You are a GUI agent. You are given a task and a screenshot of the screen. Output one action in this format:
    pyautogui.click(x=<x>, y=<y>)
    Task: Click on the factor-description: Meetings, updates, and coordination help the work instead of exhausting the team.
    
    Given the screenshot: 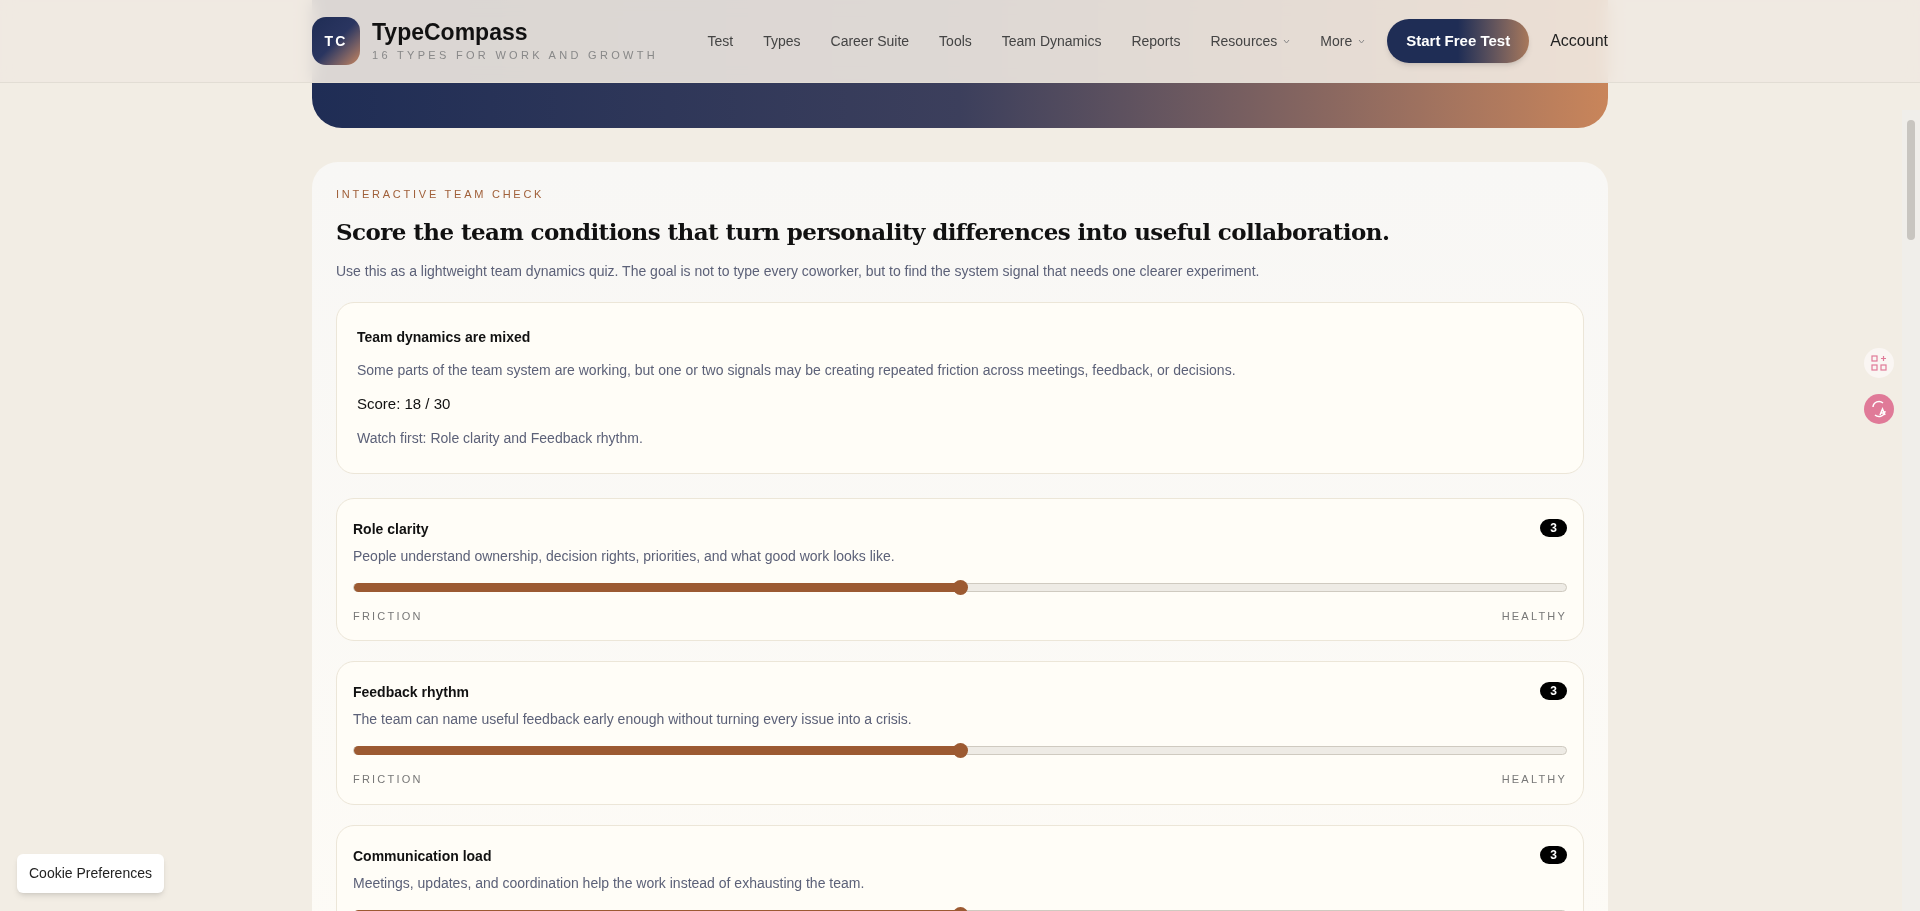 What is the action you would take?
    pyautogui.click(x=609, y=883)
    